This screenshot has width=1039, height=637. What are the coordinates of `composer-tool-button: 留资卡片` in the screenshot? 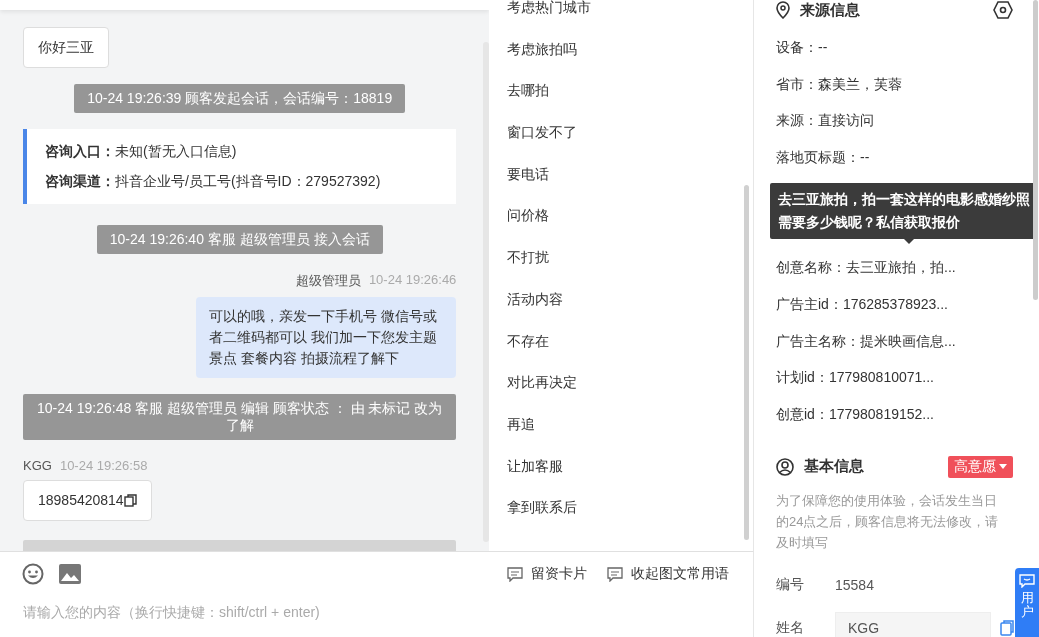 It's located at (547, 574).